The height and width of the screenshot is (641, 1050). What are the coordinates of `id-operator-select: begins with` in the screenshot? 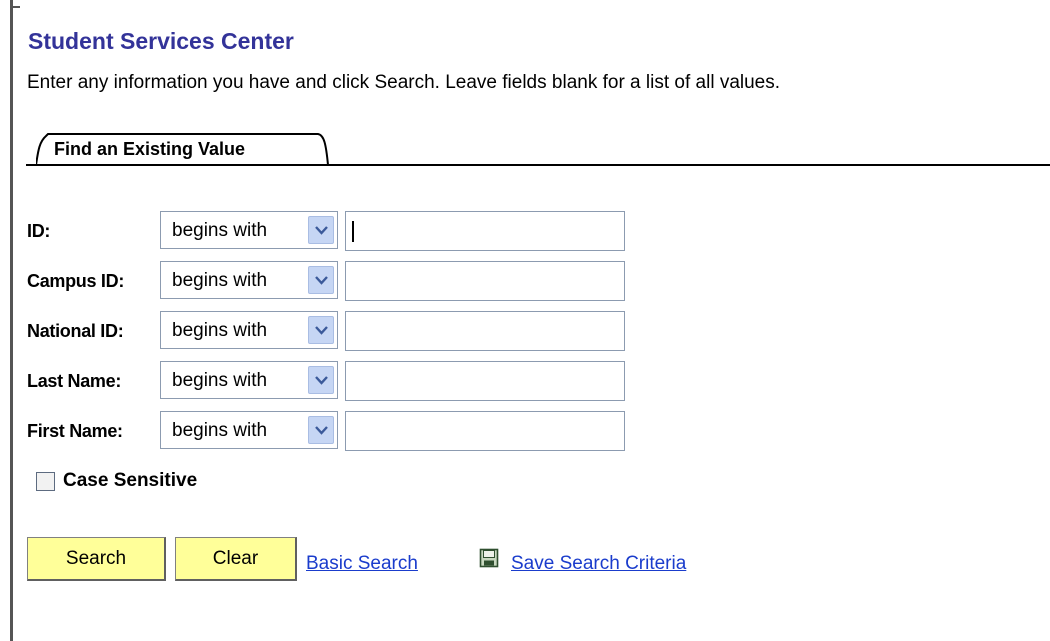 It's located at (249, 230).